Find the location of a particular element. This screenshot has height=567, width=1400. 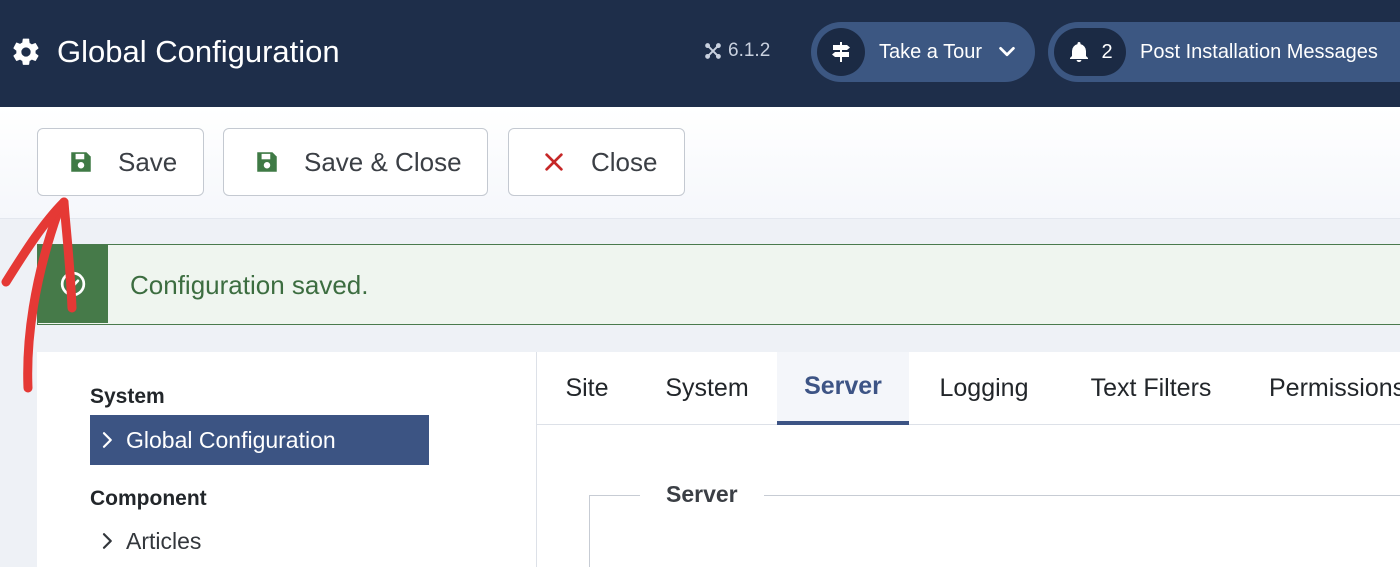

gear-icon is located at coordinates (26, 51).